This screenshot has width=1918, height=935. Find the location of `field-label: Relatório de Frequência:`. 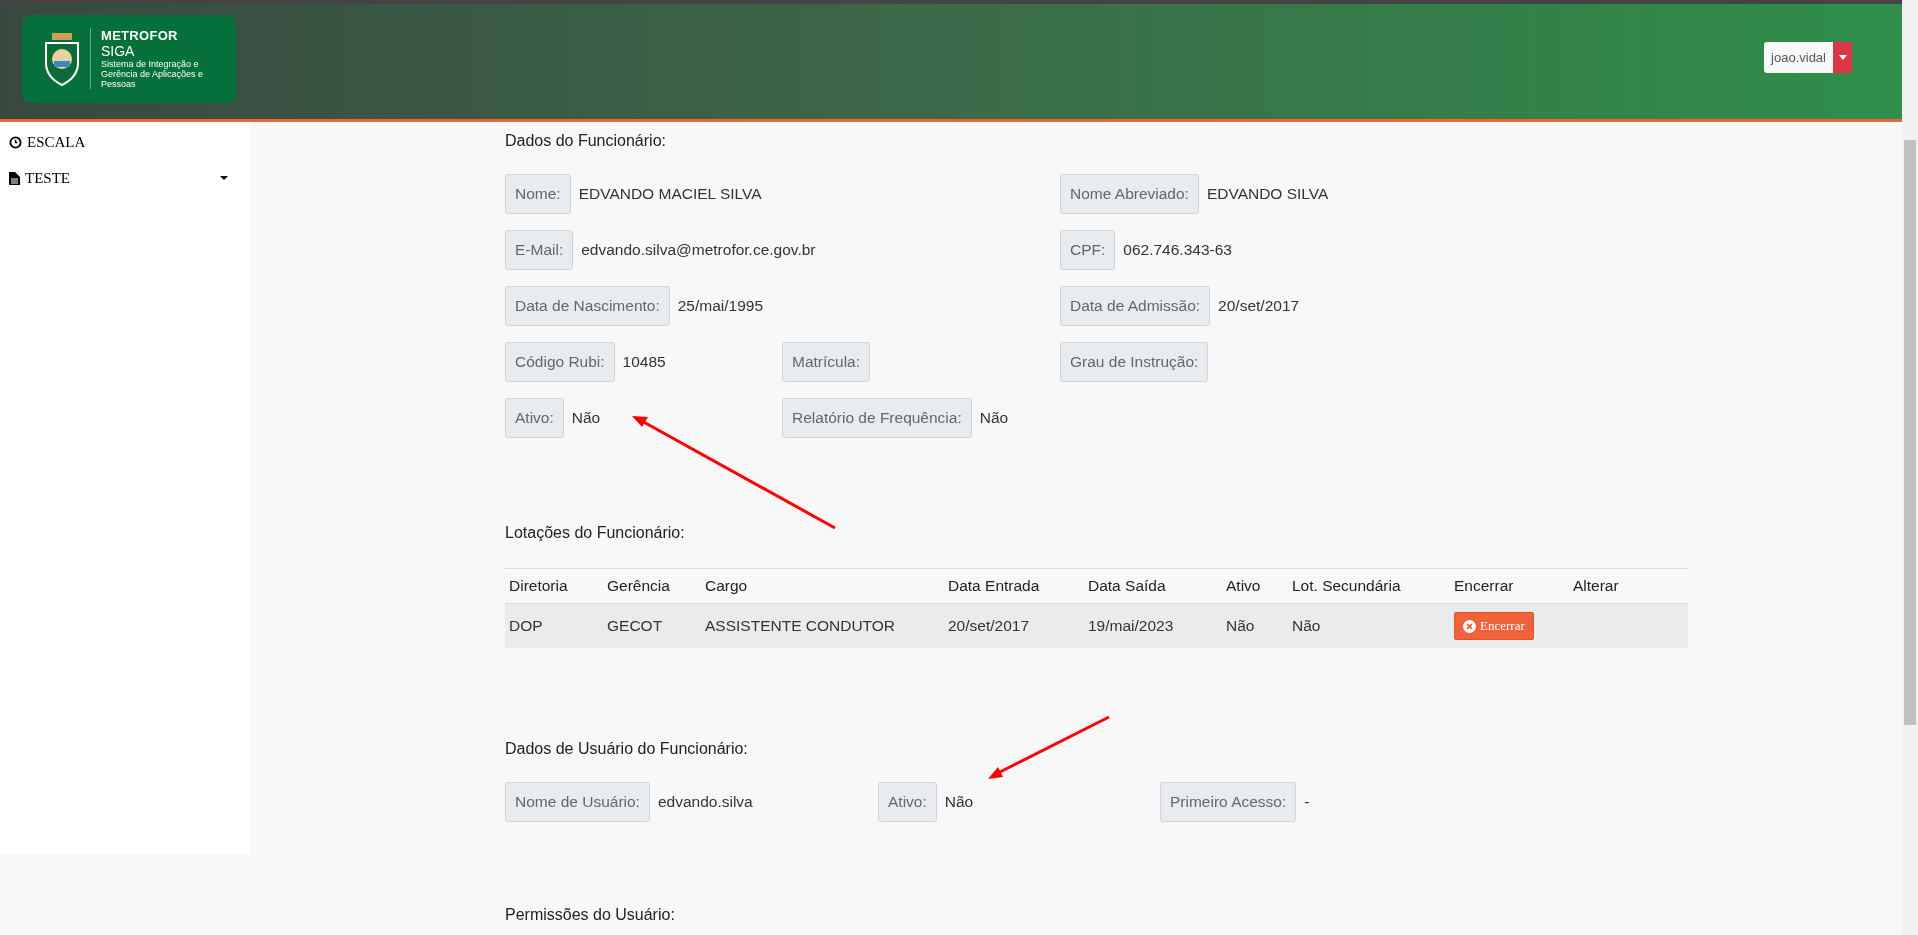

field-label: Relatório de Frequência: is located at coordinates (877, 418).